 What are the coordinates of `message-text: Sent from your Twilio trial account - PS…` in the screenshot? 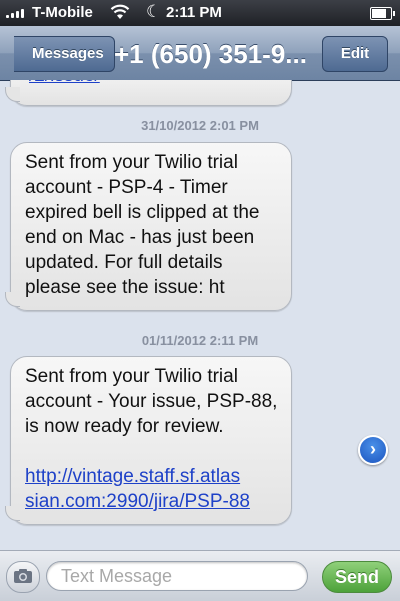 It's located at (145, 225).